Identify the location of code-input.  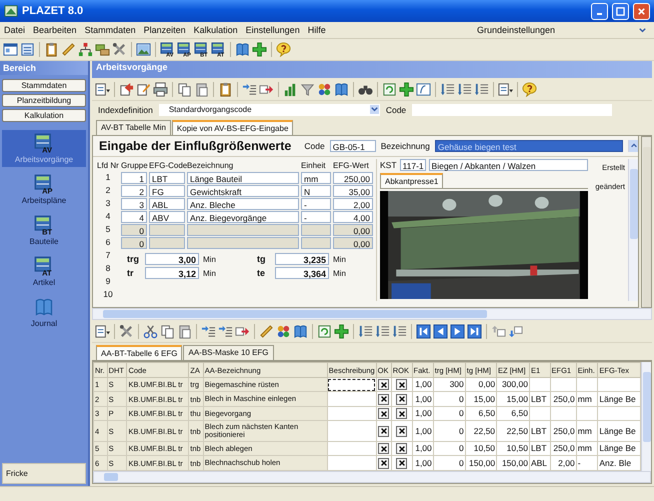
(512, 110).